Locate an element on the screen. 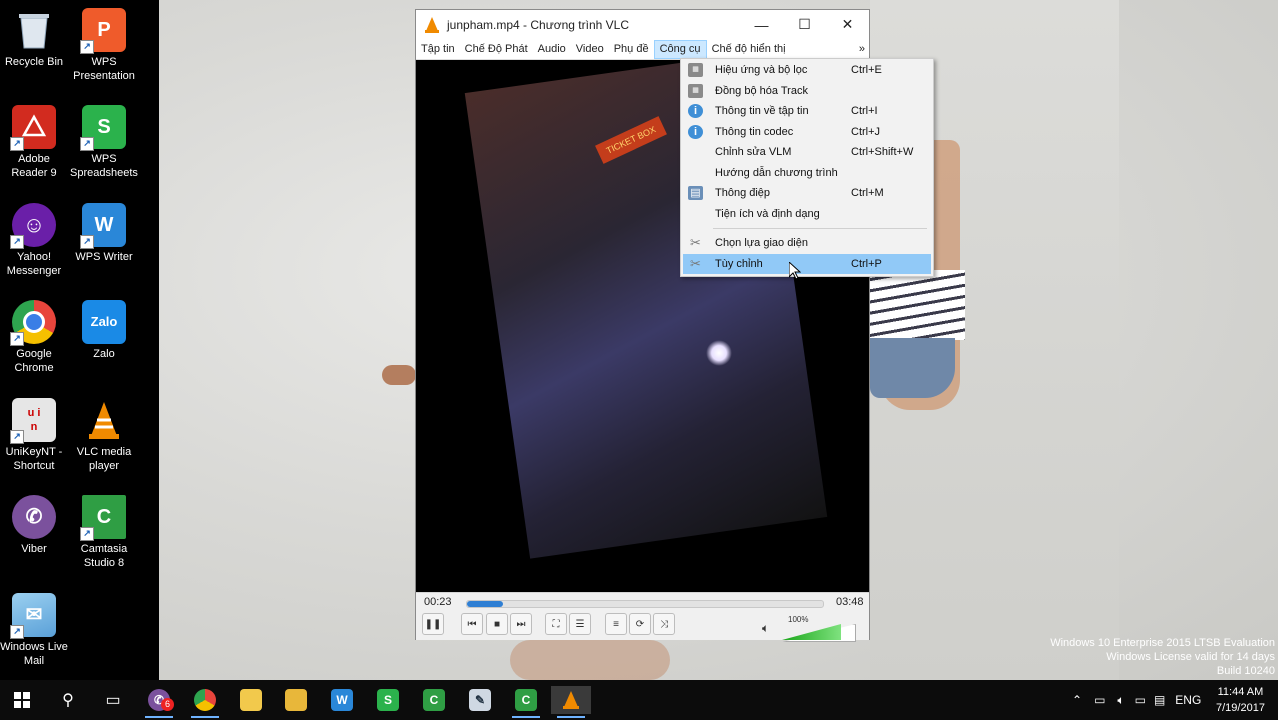 The height and width of the screenshot is (720, 1278). search-icon: ⚲ is located at coordinates (68, 700).